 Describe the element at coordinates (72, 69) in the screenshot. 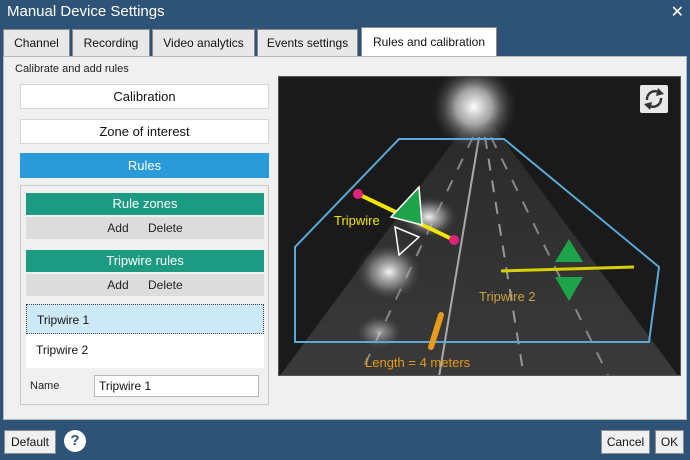

I see `section-title: Calibrate and add rules` at that location.